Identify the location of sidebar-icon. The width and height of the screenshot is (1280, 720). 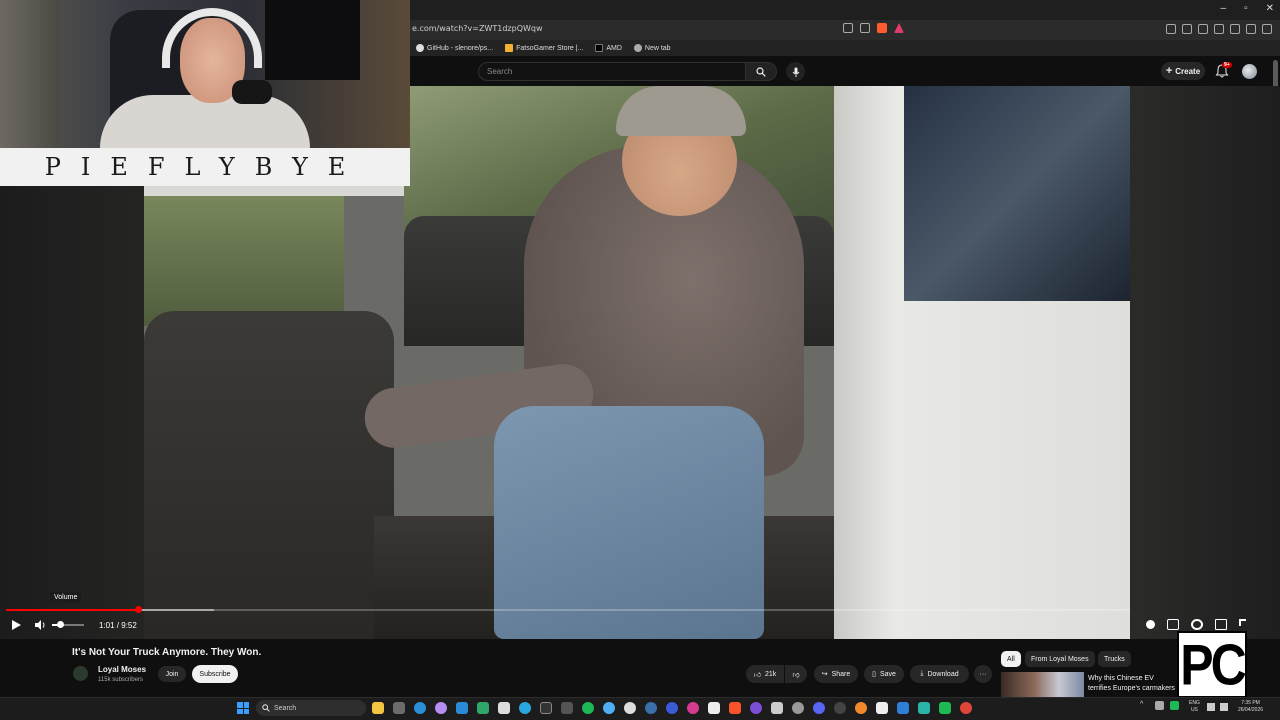
(1203, 29).